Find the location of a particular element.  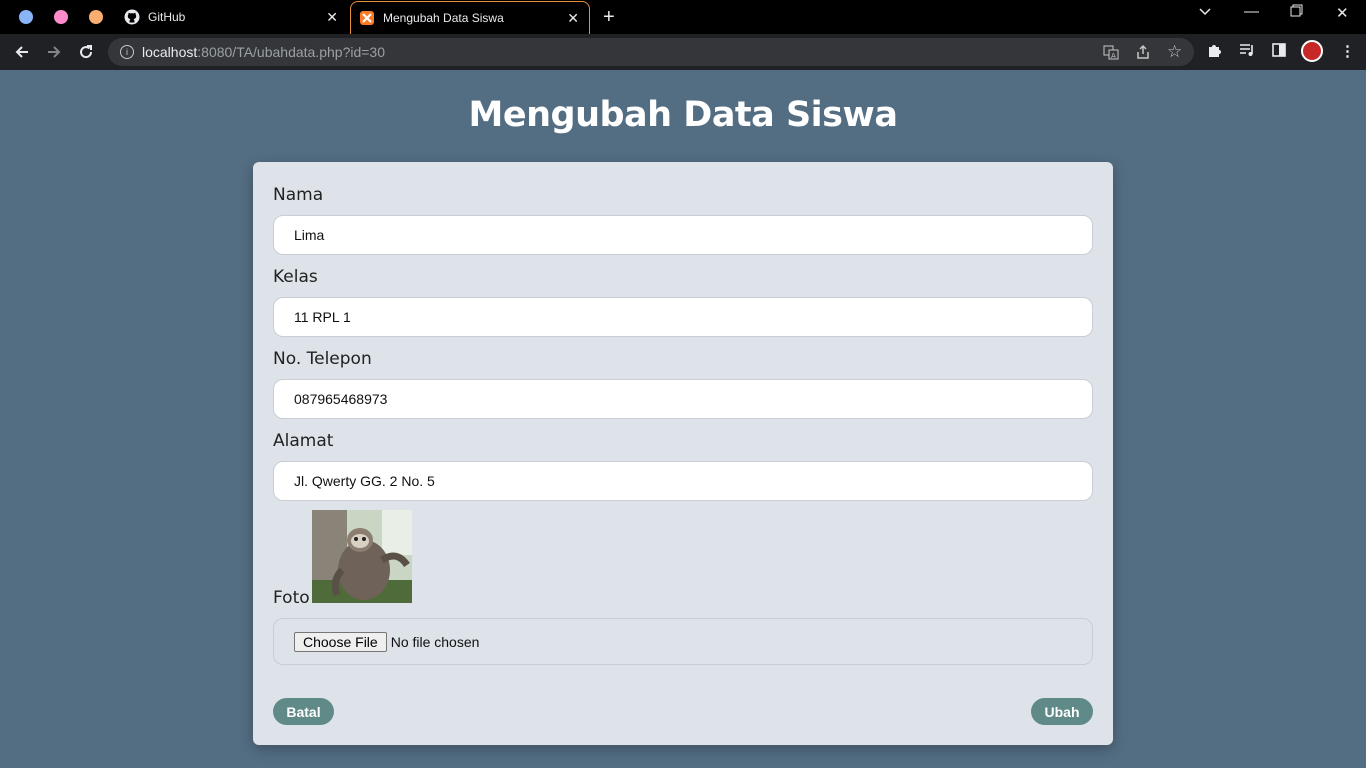

browser-tab-strip: GitHub ✕ Mengubah Data Siswa ✕ + — ✕ is located at coordinates (683, 17).